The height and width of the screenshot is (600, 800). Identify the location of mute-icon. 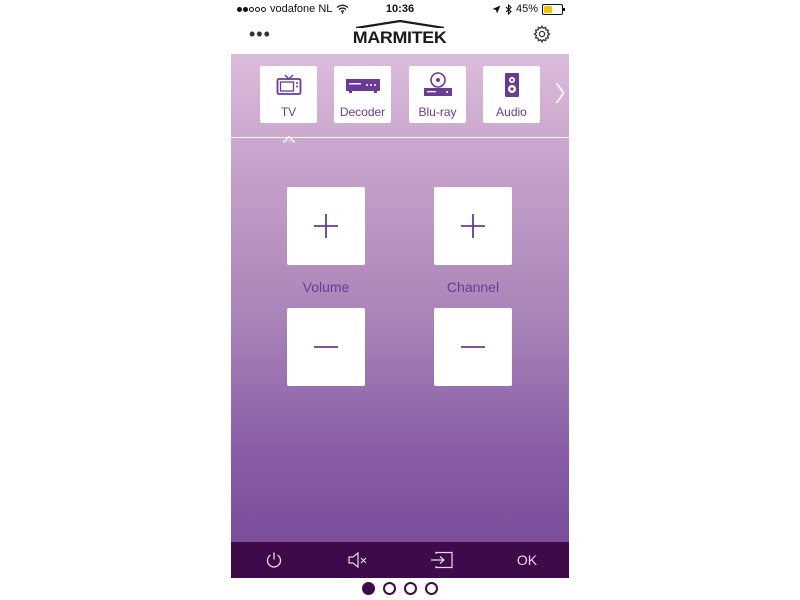
(357, 560).